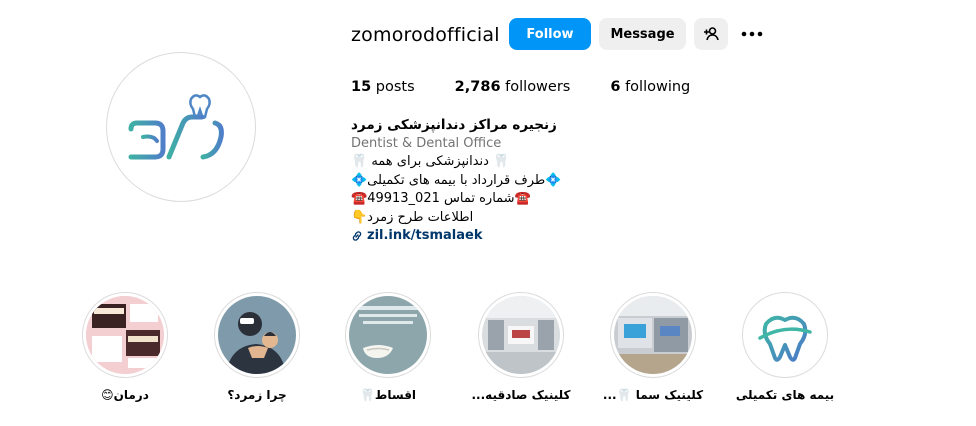 The height and width of the screenshot is (426, 976). Describe the element at coordinates (550, 34) in the screenshot. I see `follow-button: Follow` at that location.